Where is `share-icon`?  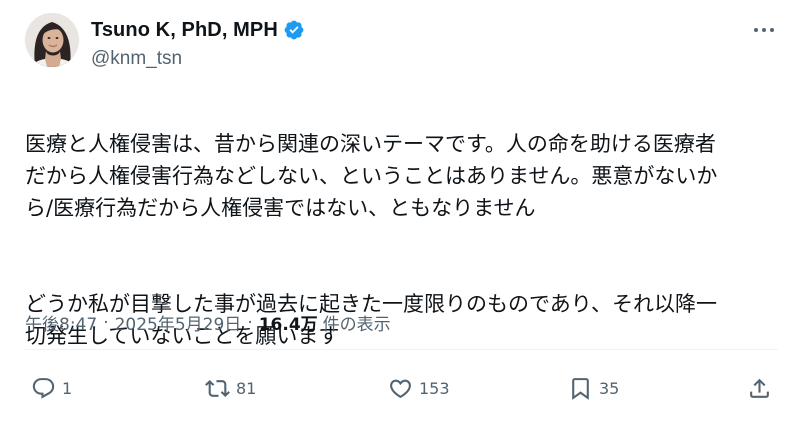 share-icon is located at coordinates (759, 388).